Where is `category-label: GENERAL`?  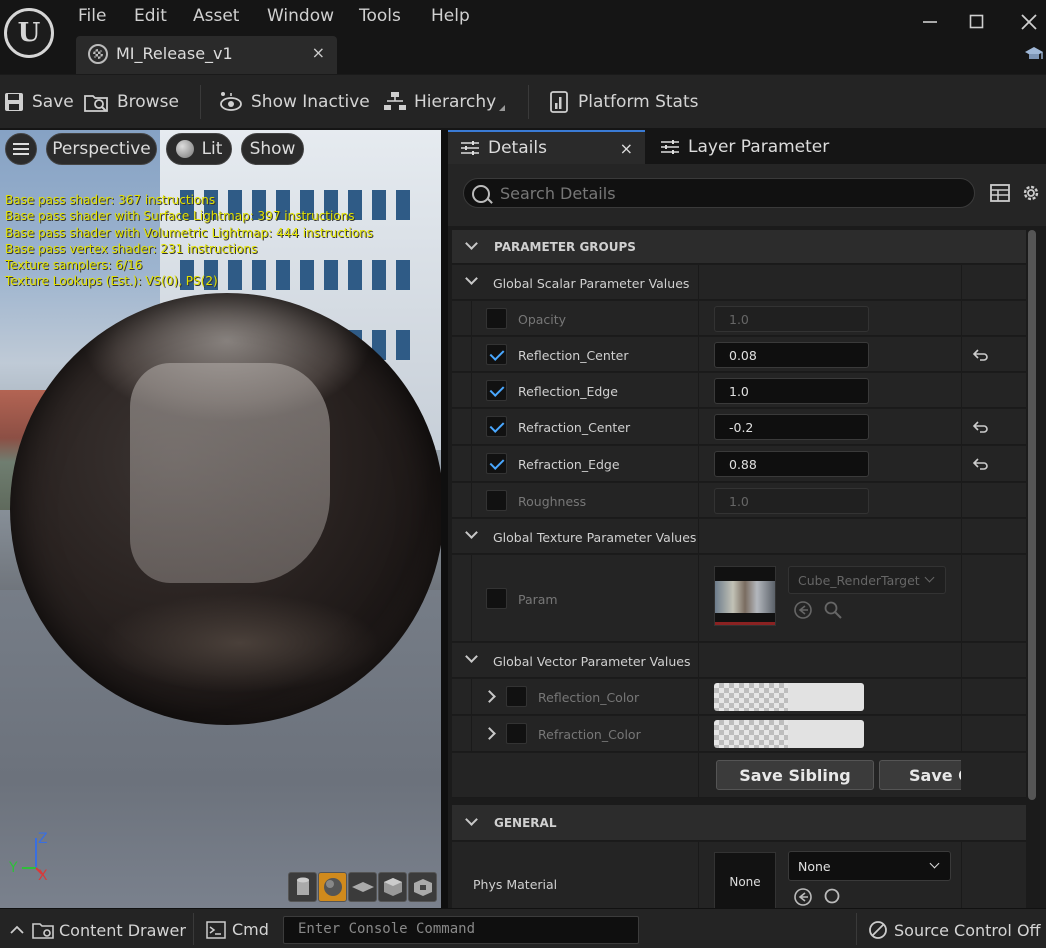 category-label: GENERAL is located at coordinates (525, 823).